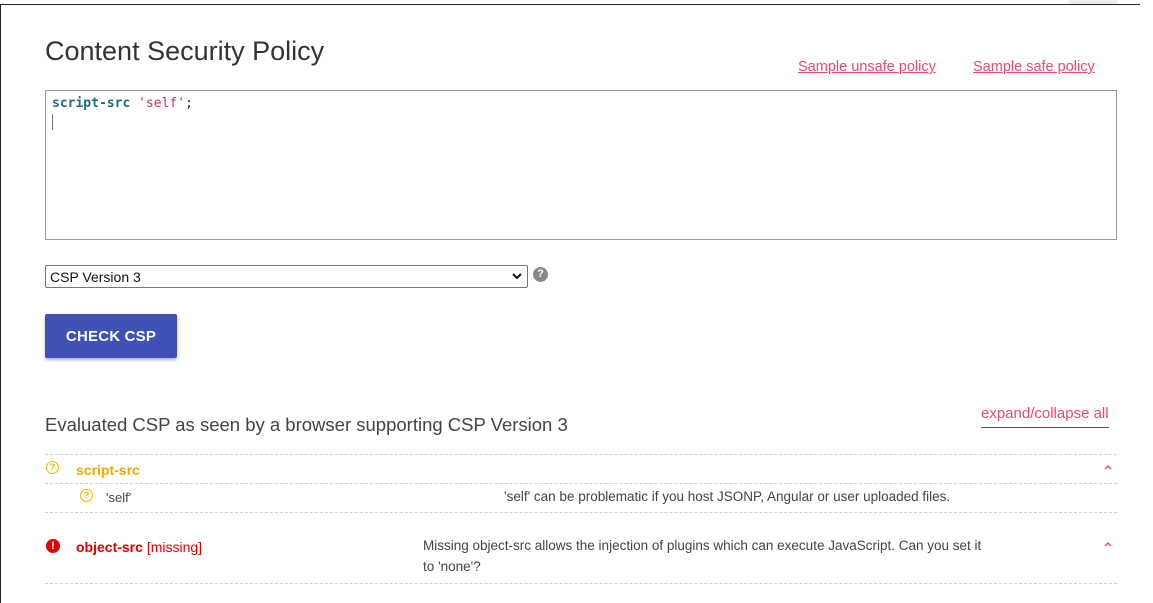 Image resolution: width=1153 pixels, height=603 pixels. Describe the element at coordinates (119, 497) in the screenshot. I see `directive-value-self: 'self'` at that location.